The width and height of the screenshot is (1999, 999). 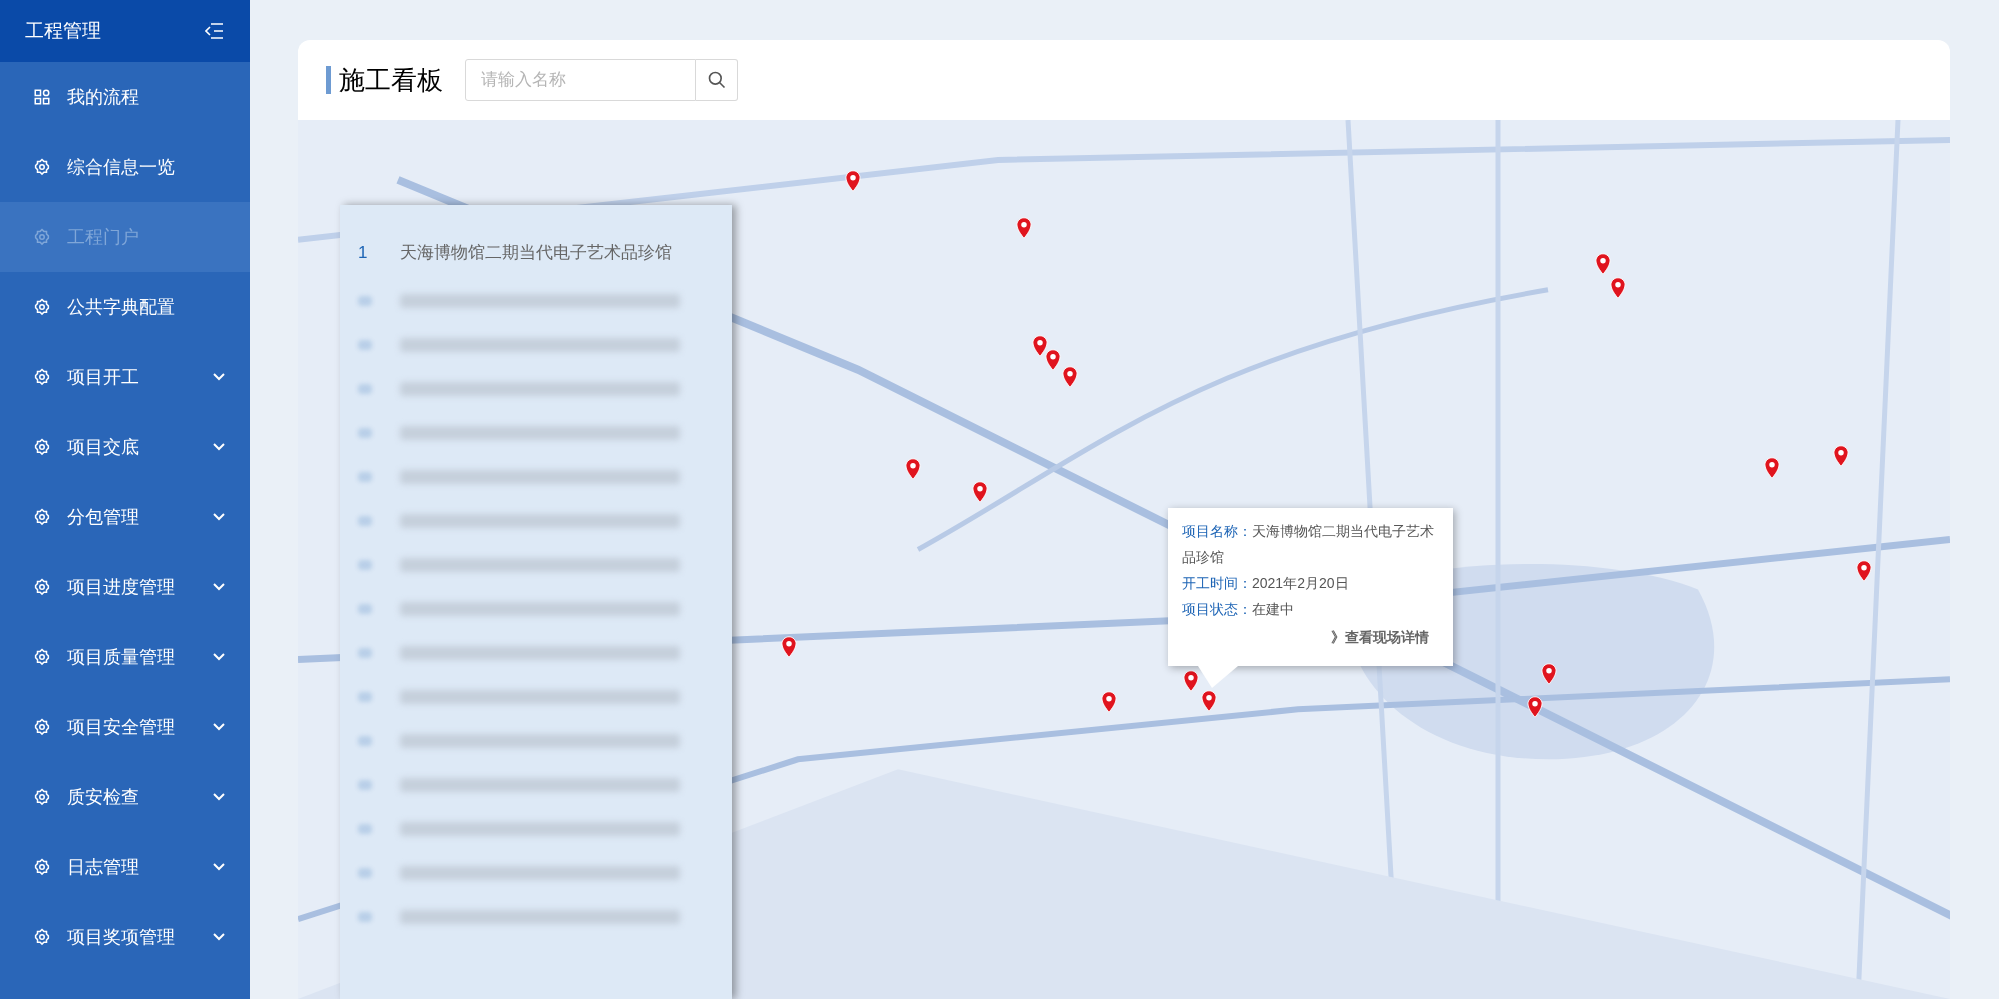 I want to click on sidebar-item: 分包管理, so click(x=125, y=517).